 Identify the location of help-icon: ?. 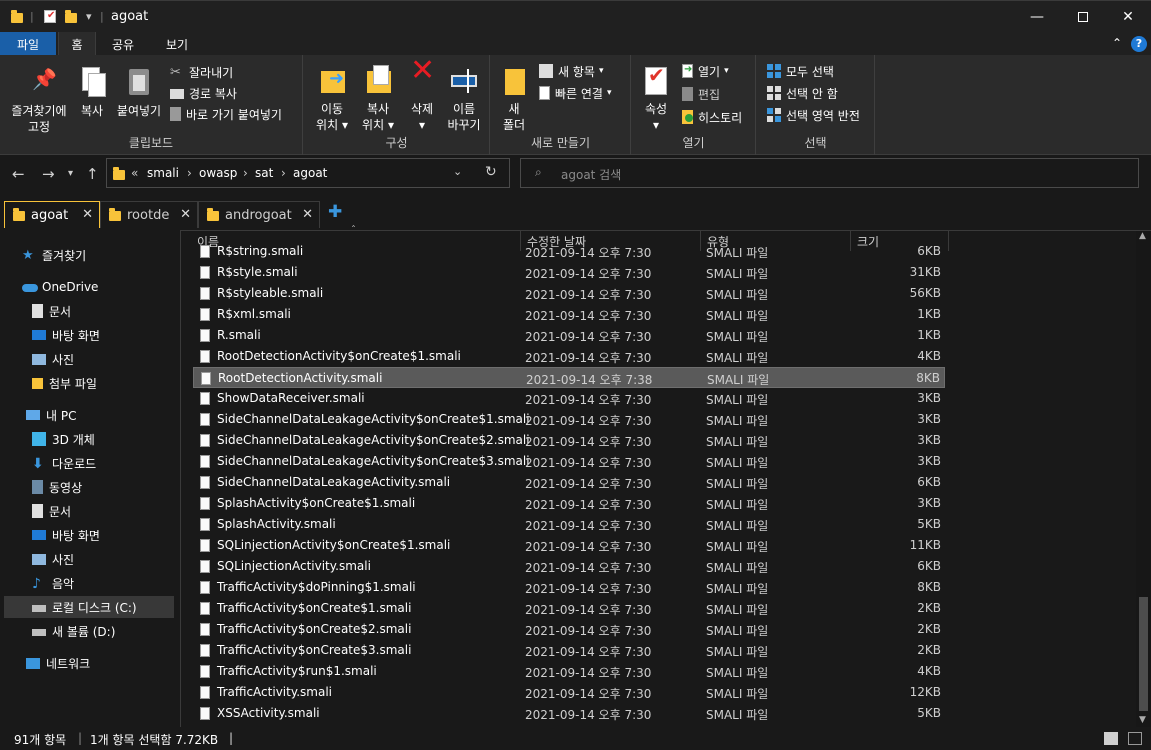
(1139, 44).